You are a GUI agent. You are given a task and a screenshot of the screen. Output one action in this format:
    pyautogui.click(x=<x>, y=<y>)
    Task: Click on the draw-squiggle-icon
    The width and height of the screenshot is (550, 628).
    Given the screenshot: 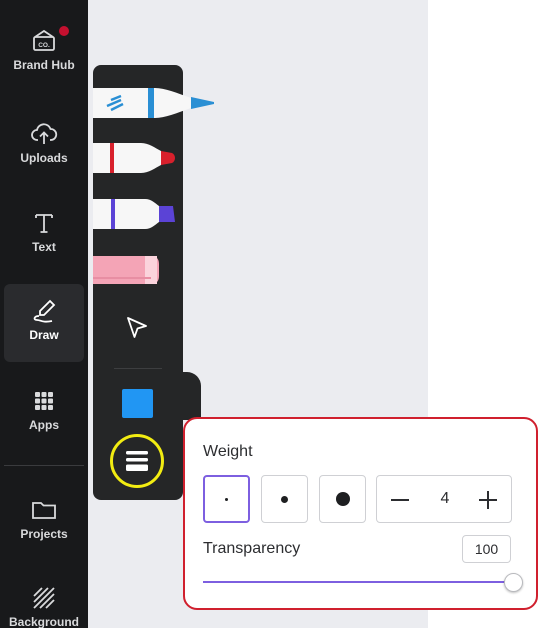 What is the action you would take?
    pyautogui.click(x=44, y=311)
    